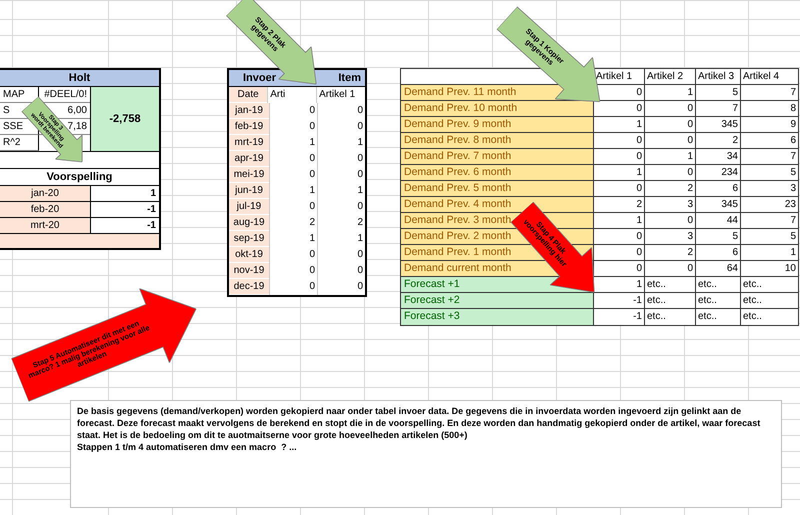 The image size is (800, 515). Describe the element at coordinates (761, 77) in the screenshot. I see `column-header: Artikel 4` at that location.